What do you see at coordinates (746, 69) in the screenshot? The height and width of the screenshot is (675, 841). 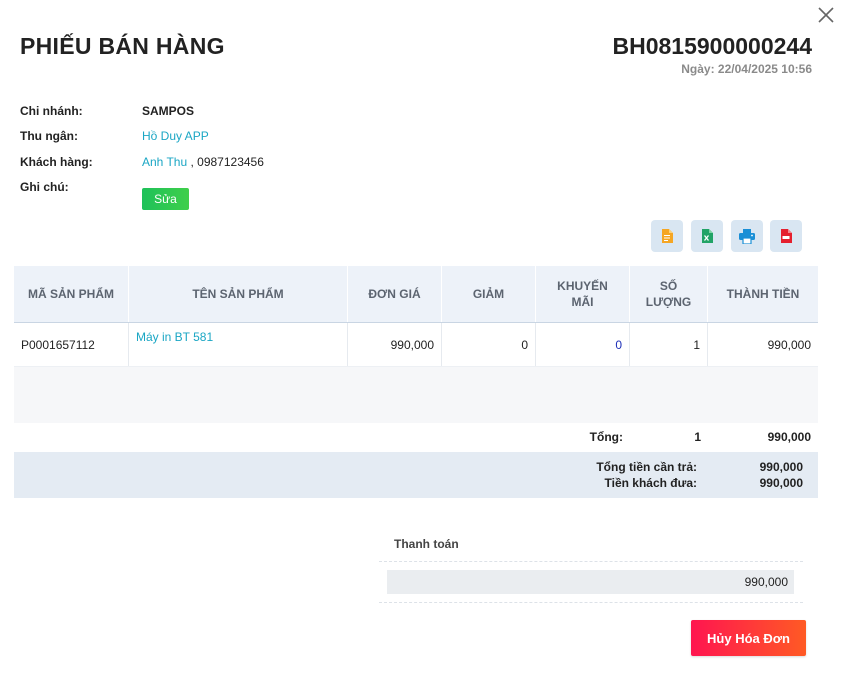 I see `invoice-date: Ngày: 22/04/2025 10:56` at bounding box center [746, 69].